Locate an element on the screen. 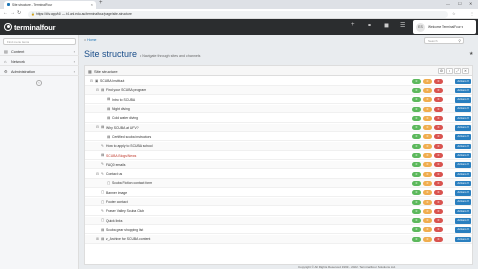 The image size is (478, 269). expand-toggle-icon: ⊞ is located at coordinates (97, 239).